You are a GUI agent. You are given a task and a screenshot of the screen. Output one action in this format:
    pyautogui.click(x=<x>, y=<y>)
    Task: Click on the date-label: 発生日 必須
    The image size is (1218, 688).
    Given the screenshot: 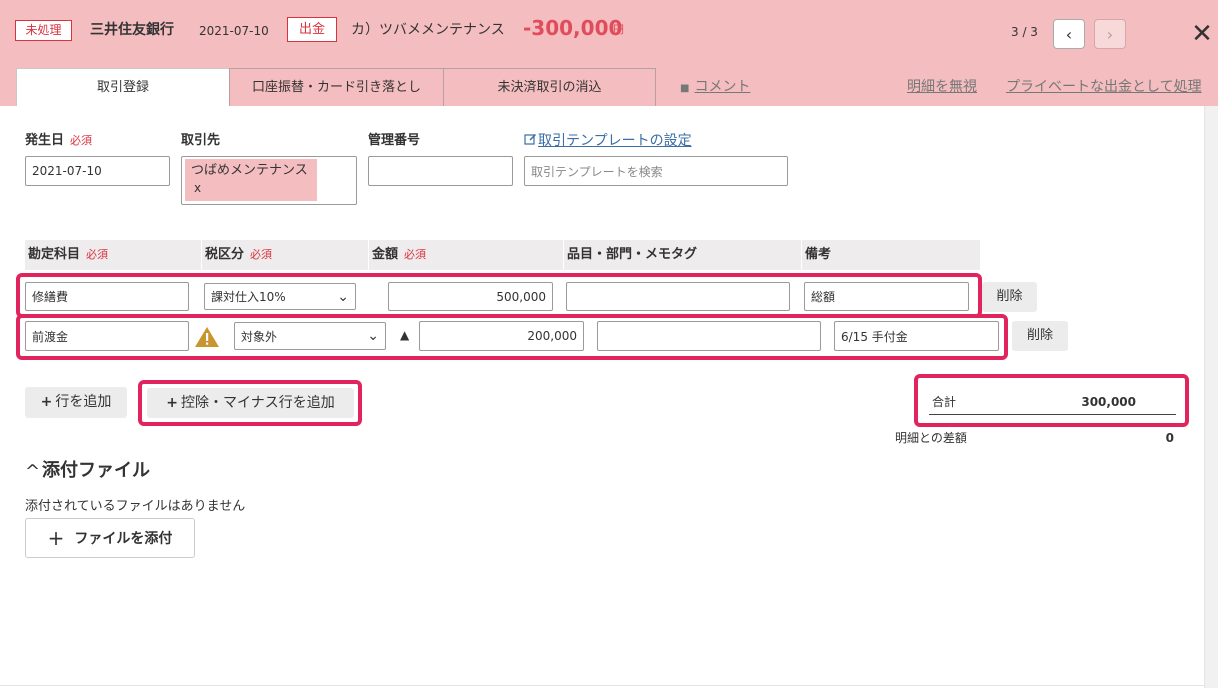 What is the action you would take?
    pyautogui.click(x=58, y=141)
    